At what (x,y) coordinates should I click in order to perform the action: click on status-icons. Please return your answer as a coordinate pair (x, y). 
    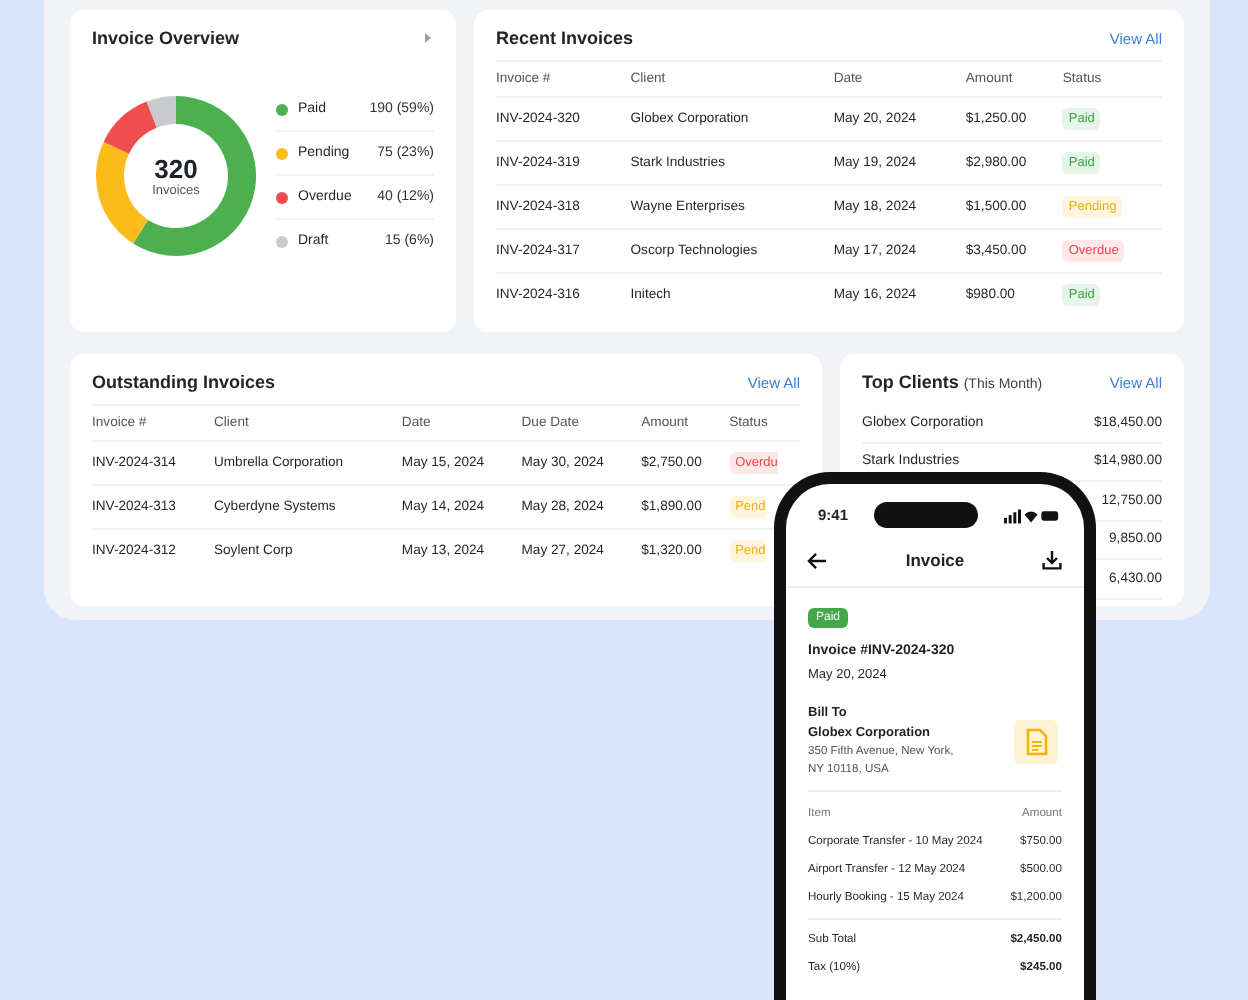
    Looking at the image, I should click on (1031, 515).